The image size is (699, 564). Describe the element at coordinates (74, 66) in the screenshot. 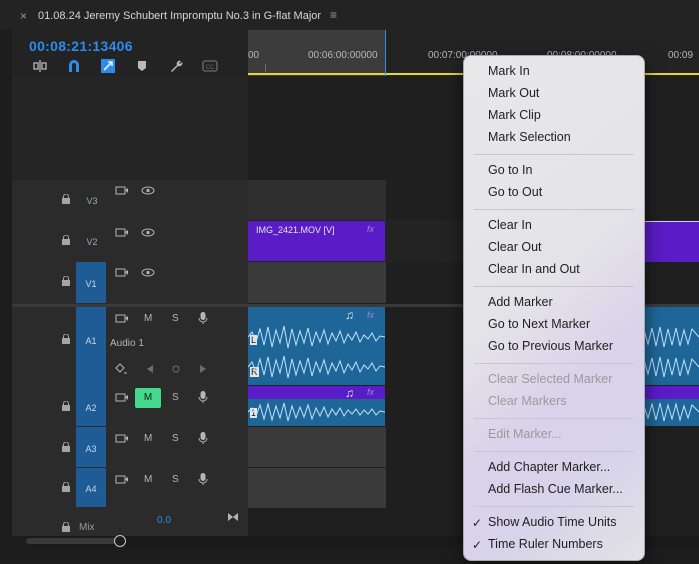

I see `snap-magnet-icon` at that location.